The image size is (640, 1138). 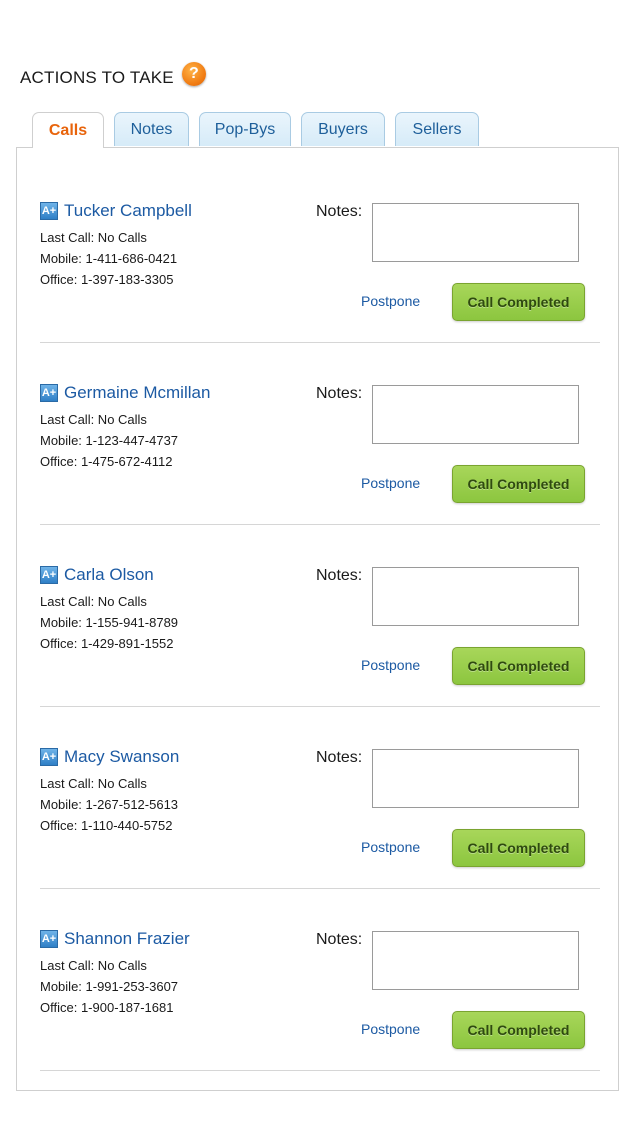 I want to click on tab-notes: Notes, so click(x=151, y=129).